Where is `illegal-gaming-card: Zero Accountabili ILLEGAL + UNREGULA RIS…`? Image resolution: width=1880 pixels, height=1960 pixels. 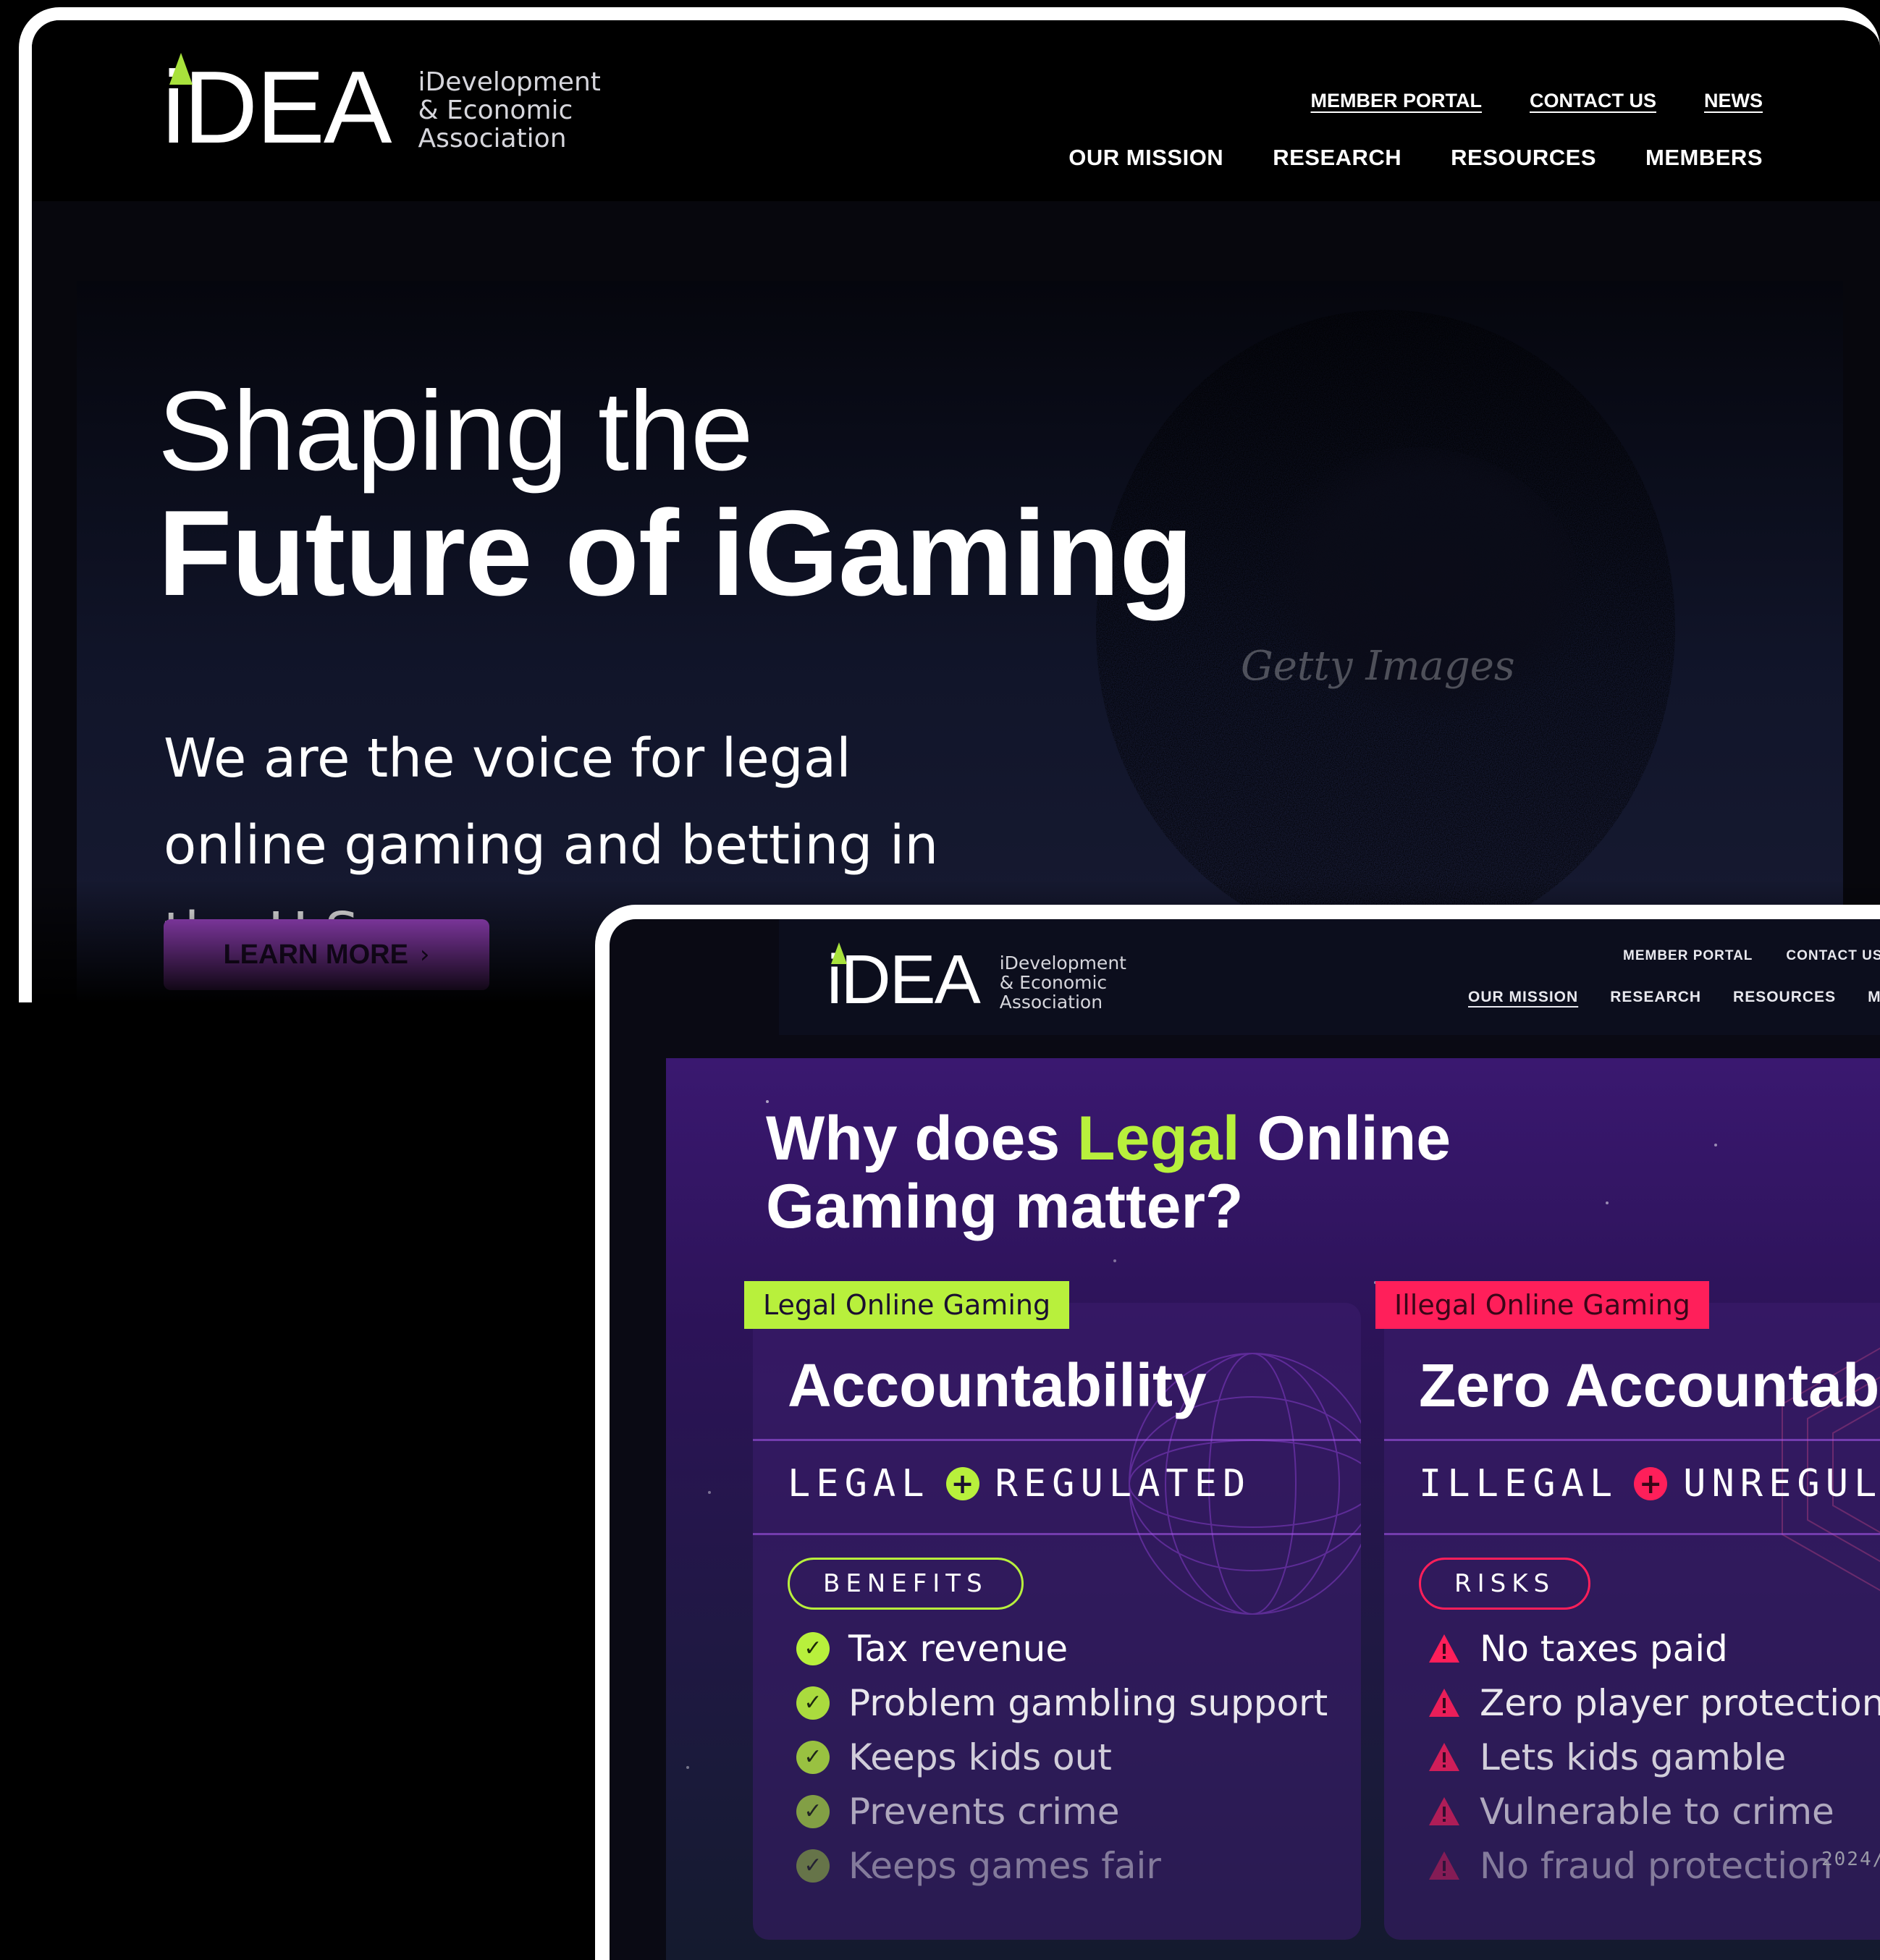 illegal-gaming-card: Zero Accountabili ILLEGAL + UNREGULA RIS… is located at coordinates (1632, 1621).